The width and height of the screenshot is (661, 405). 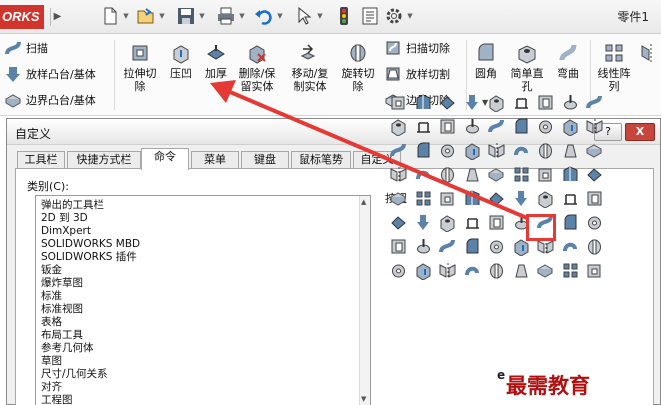 I want to click on undo-icon, so click(x=264, y=16).